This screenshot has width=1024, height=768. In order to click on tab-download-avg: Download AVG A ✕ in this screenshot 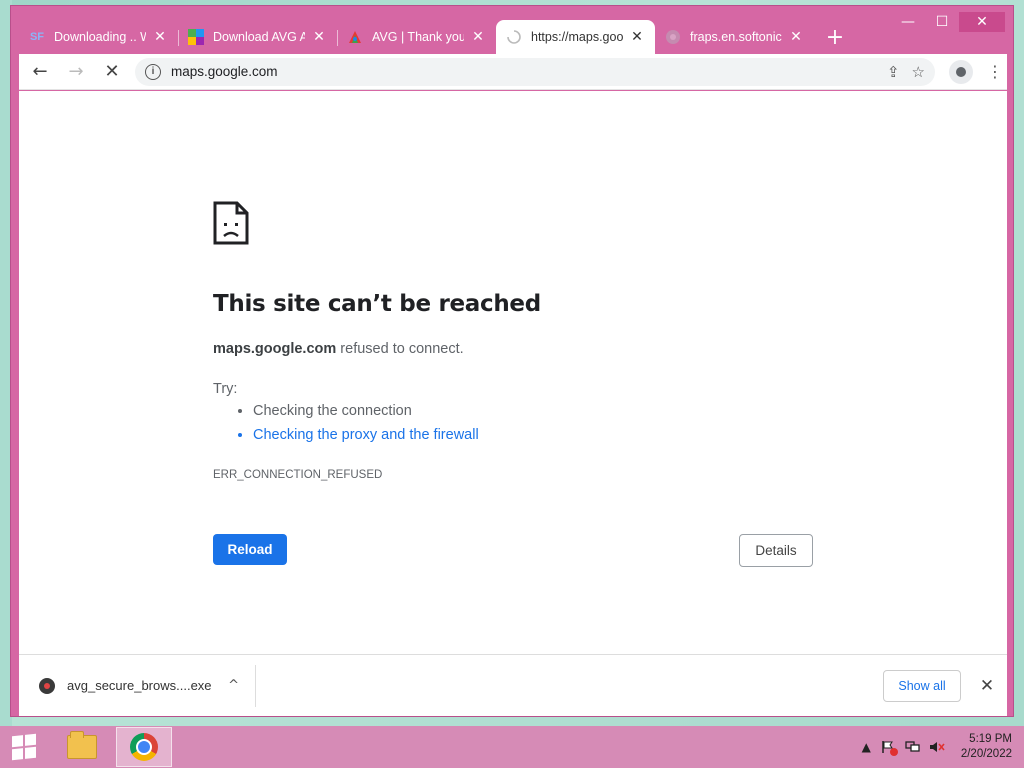, I will do `click(257, 37)`.